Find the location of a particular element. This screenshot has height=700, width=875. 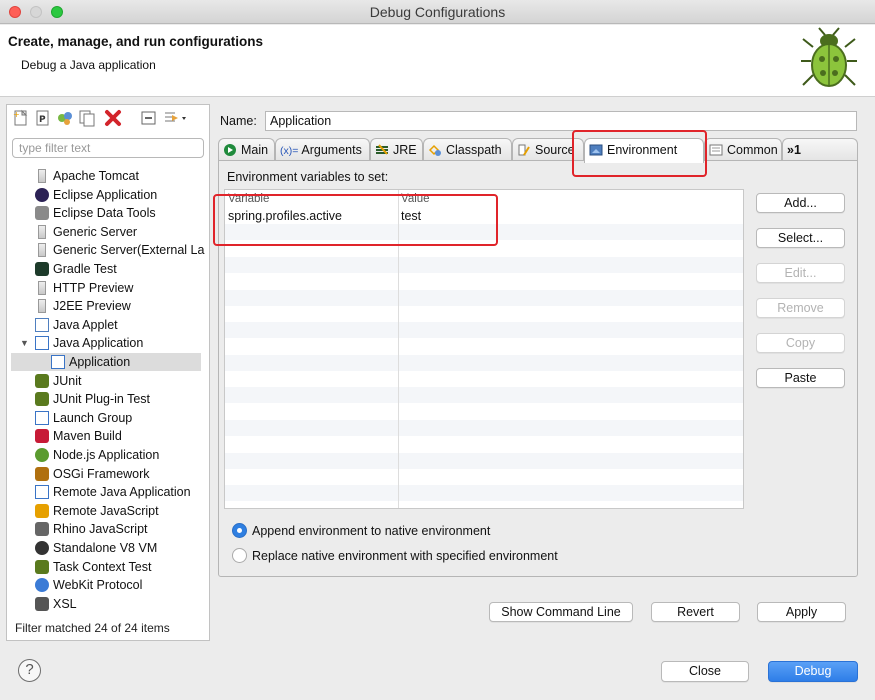

minimize-window-button is located at coordinates (36, 12).